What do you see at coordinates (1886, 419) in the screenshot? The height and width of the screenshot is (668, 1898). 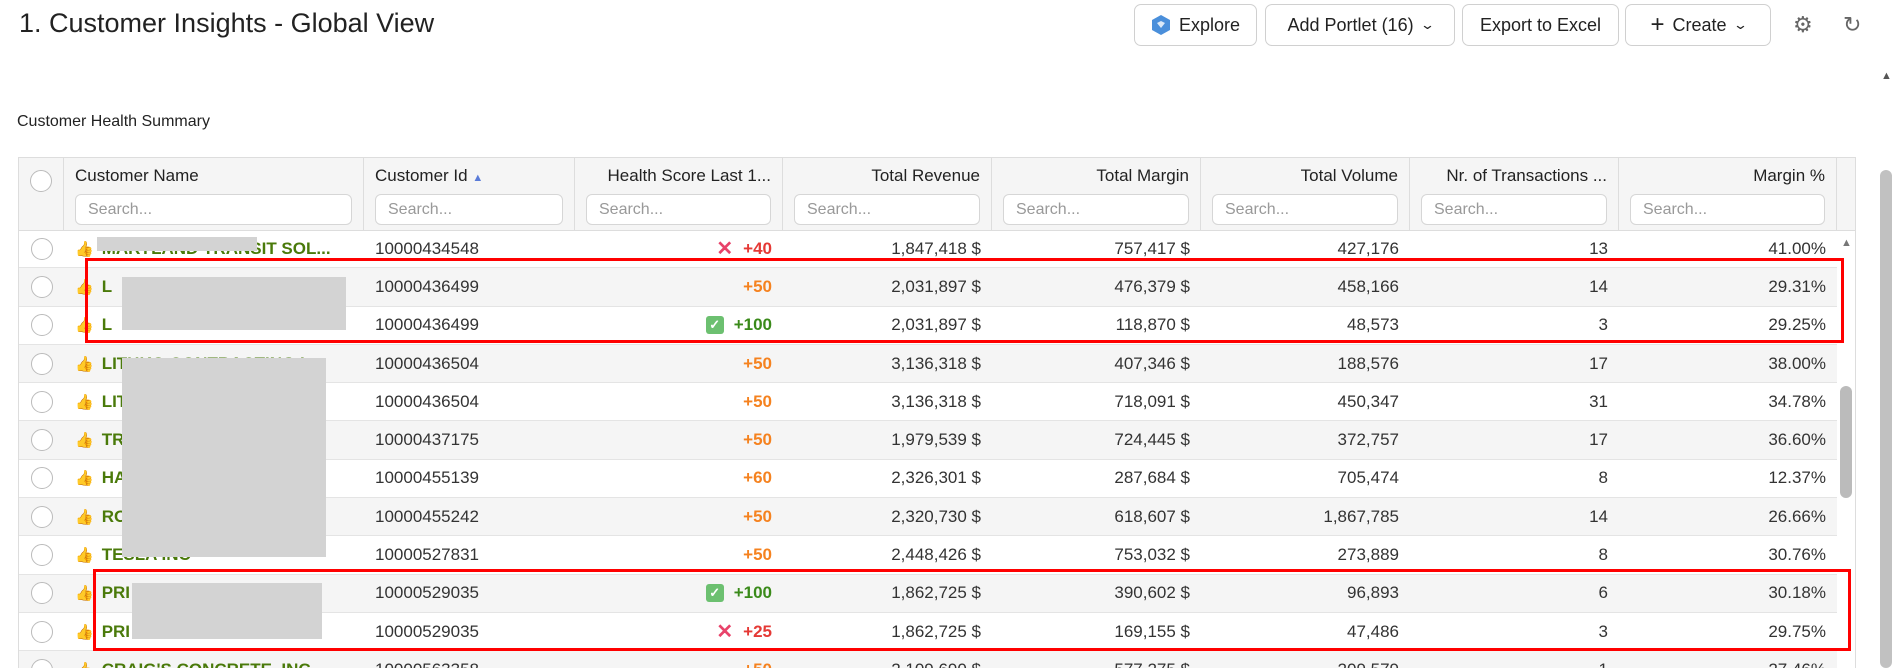 I see `page-scrollbar-thumb` at bounding box center [1886, 419].